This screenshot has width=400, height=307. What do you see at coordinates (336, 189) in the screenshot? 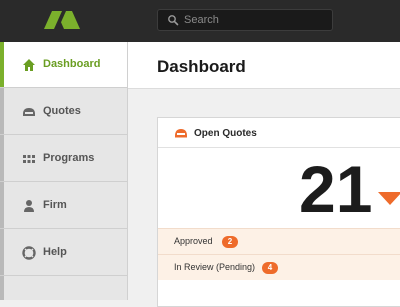
I see `open-quotes-count: 21` at bounding box center [336, 189].